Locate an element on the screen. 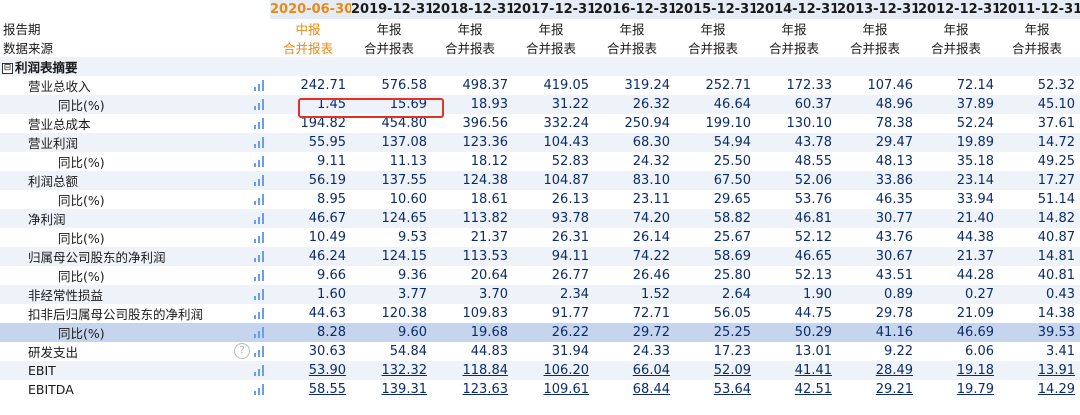  date-header: 2019-12-31 is located at coordinates (391, 9).